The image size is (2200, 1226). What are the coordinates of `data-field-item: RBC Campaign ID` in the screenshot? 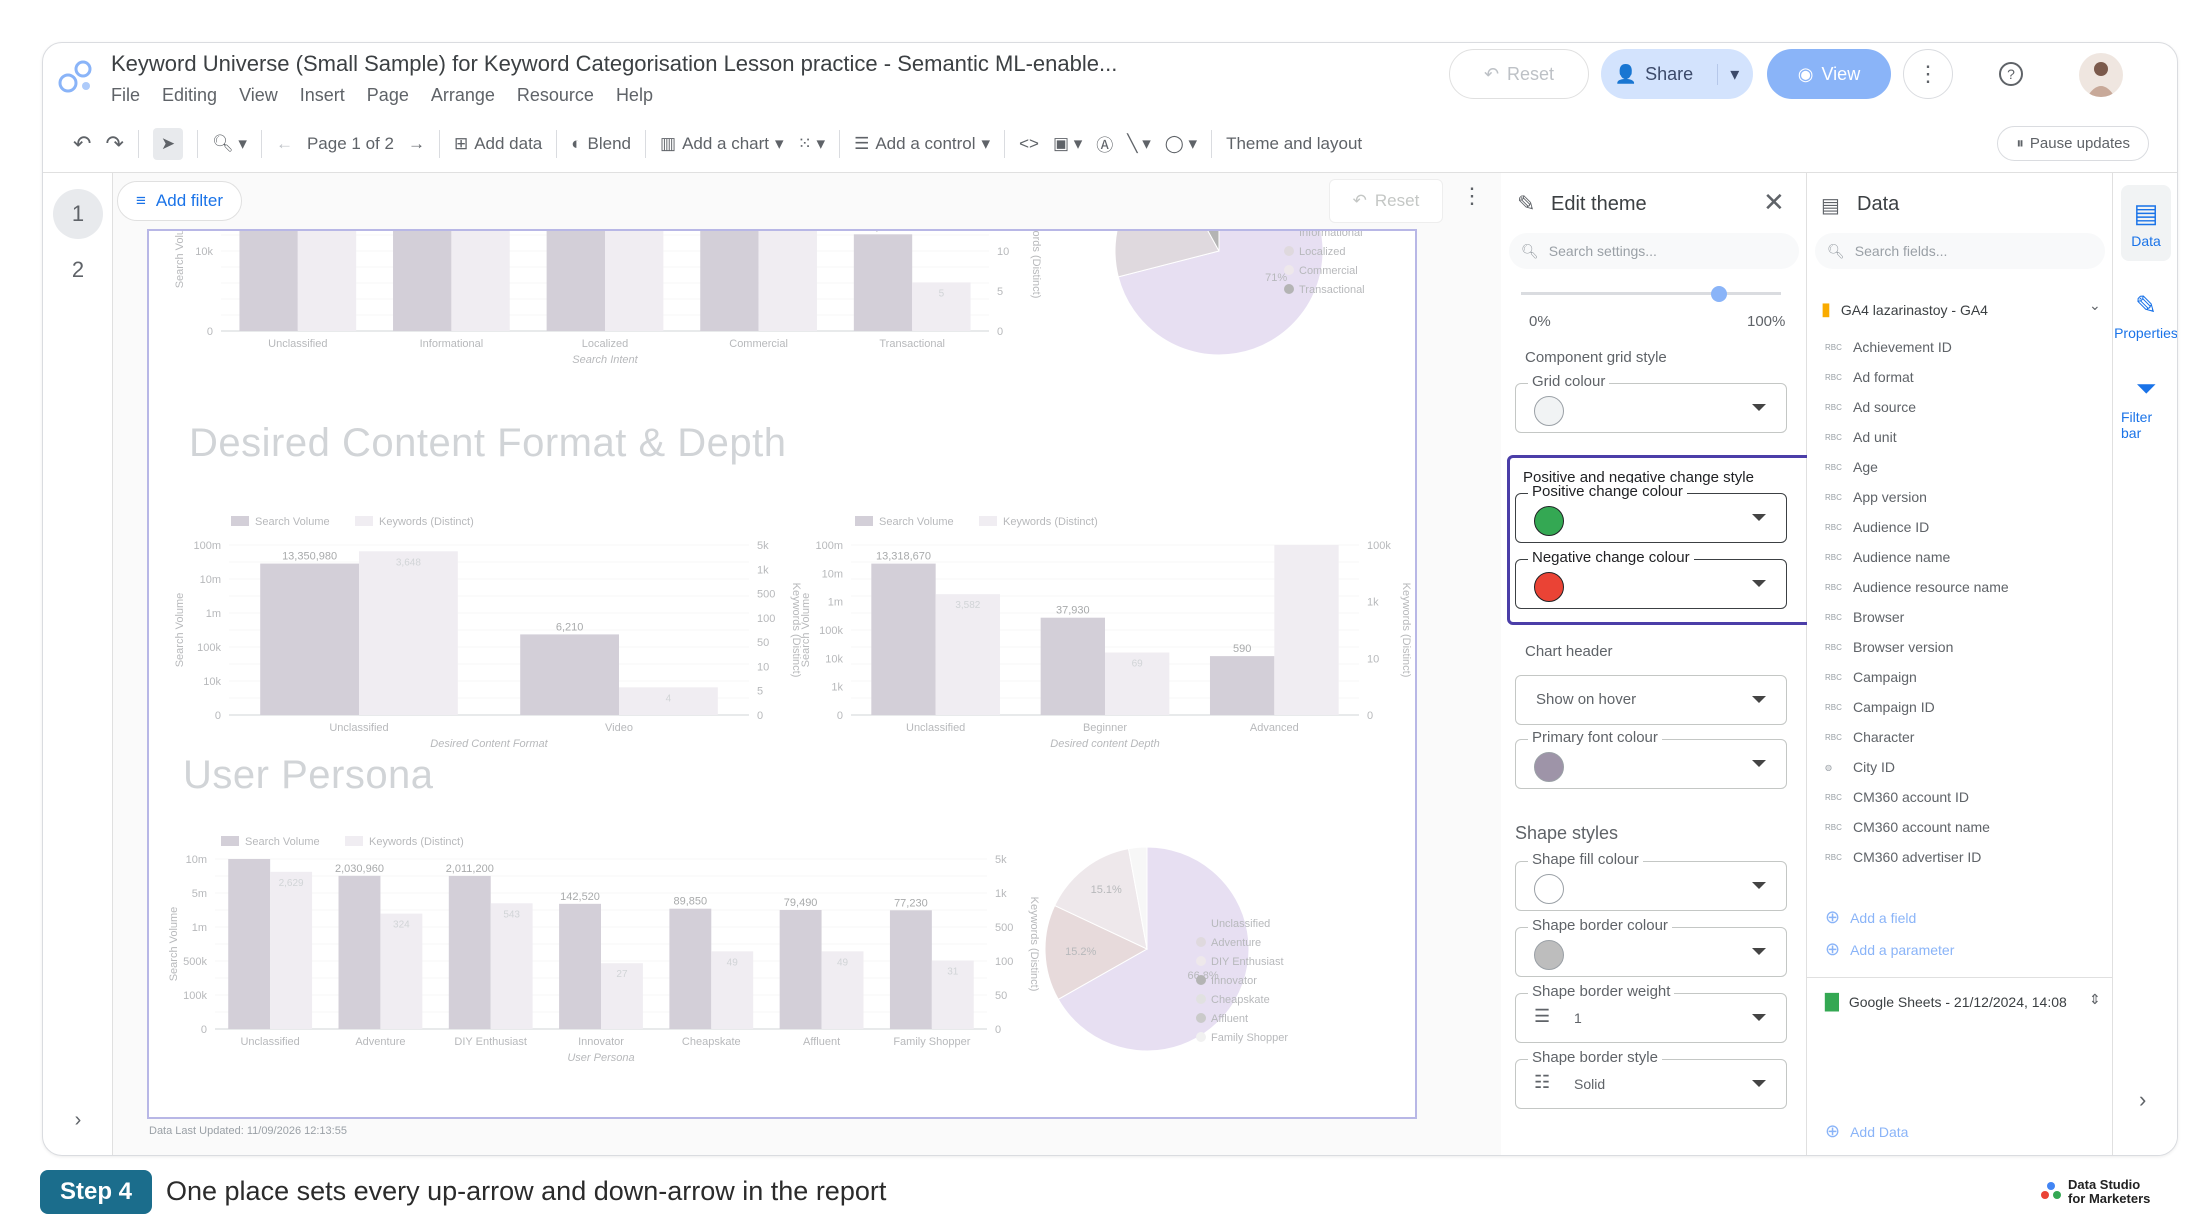 It's located at (1880, 707).